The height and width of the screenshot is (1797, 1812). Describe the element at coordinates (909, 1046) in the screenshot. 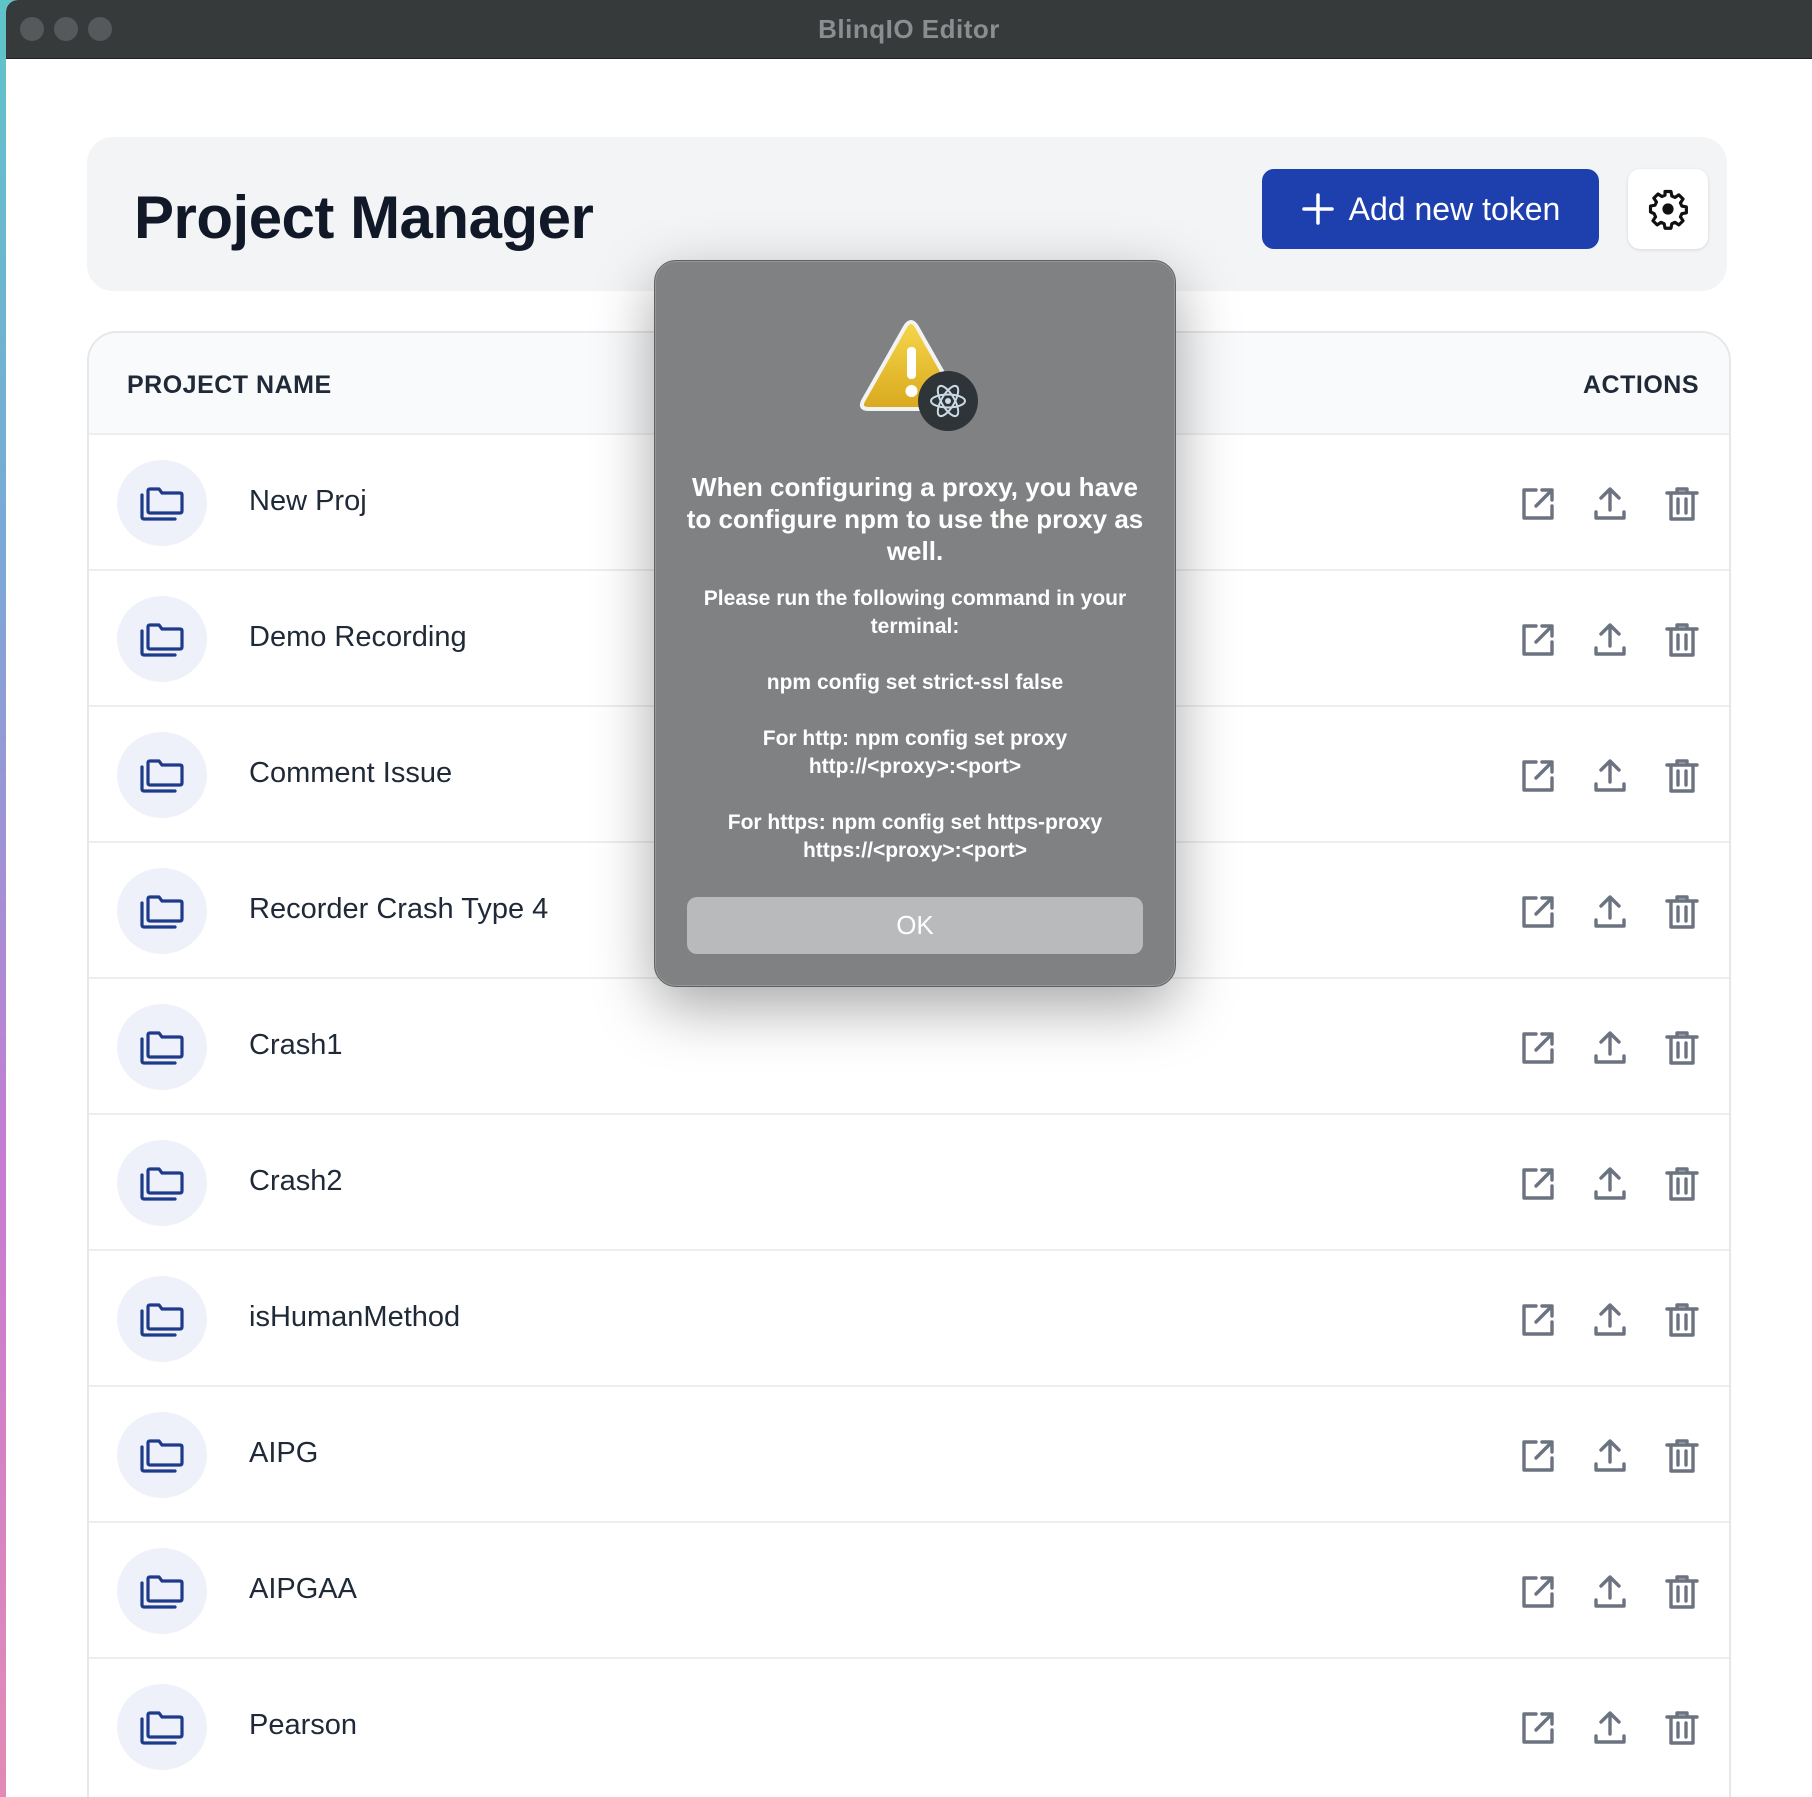

I see `table-row: Crash1` at that location.